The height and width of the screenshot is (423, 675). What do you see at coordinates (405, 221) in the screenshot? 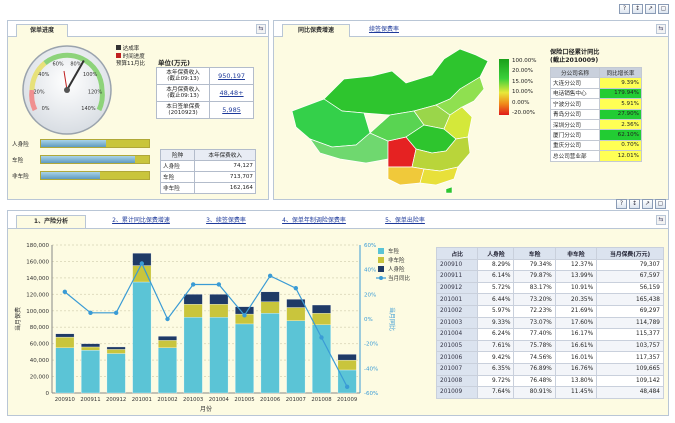
I see `tab-analysis-5: 5、保单出险率` at bounding box center [405, 221].